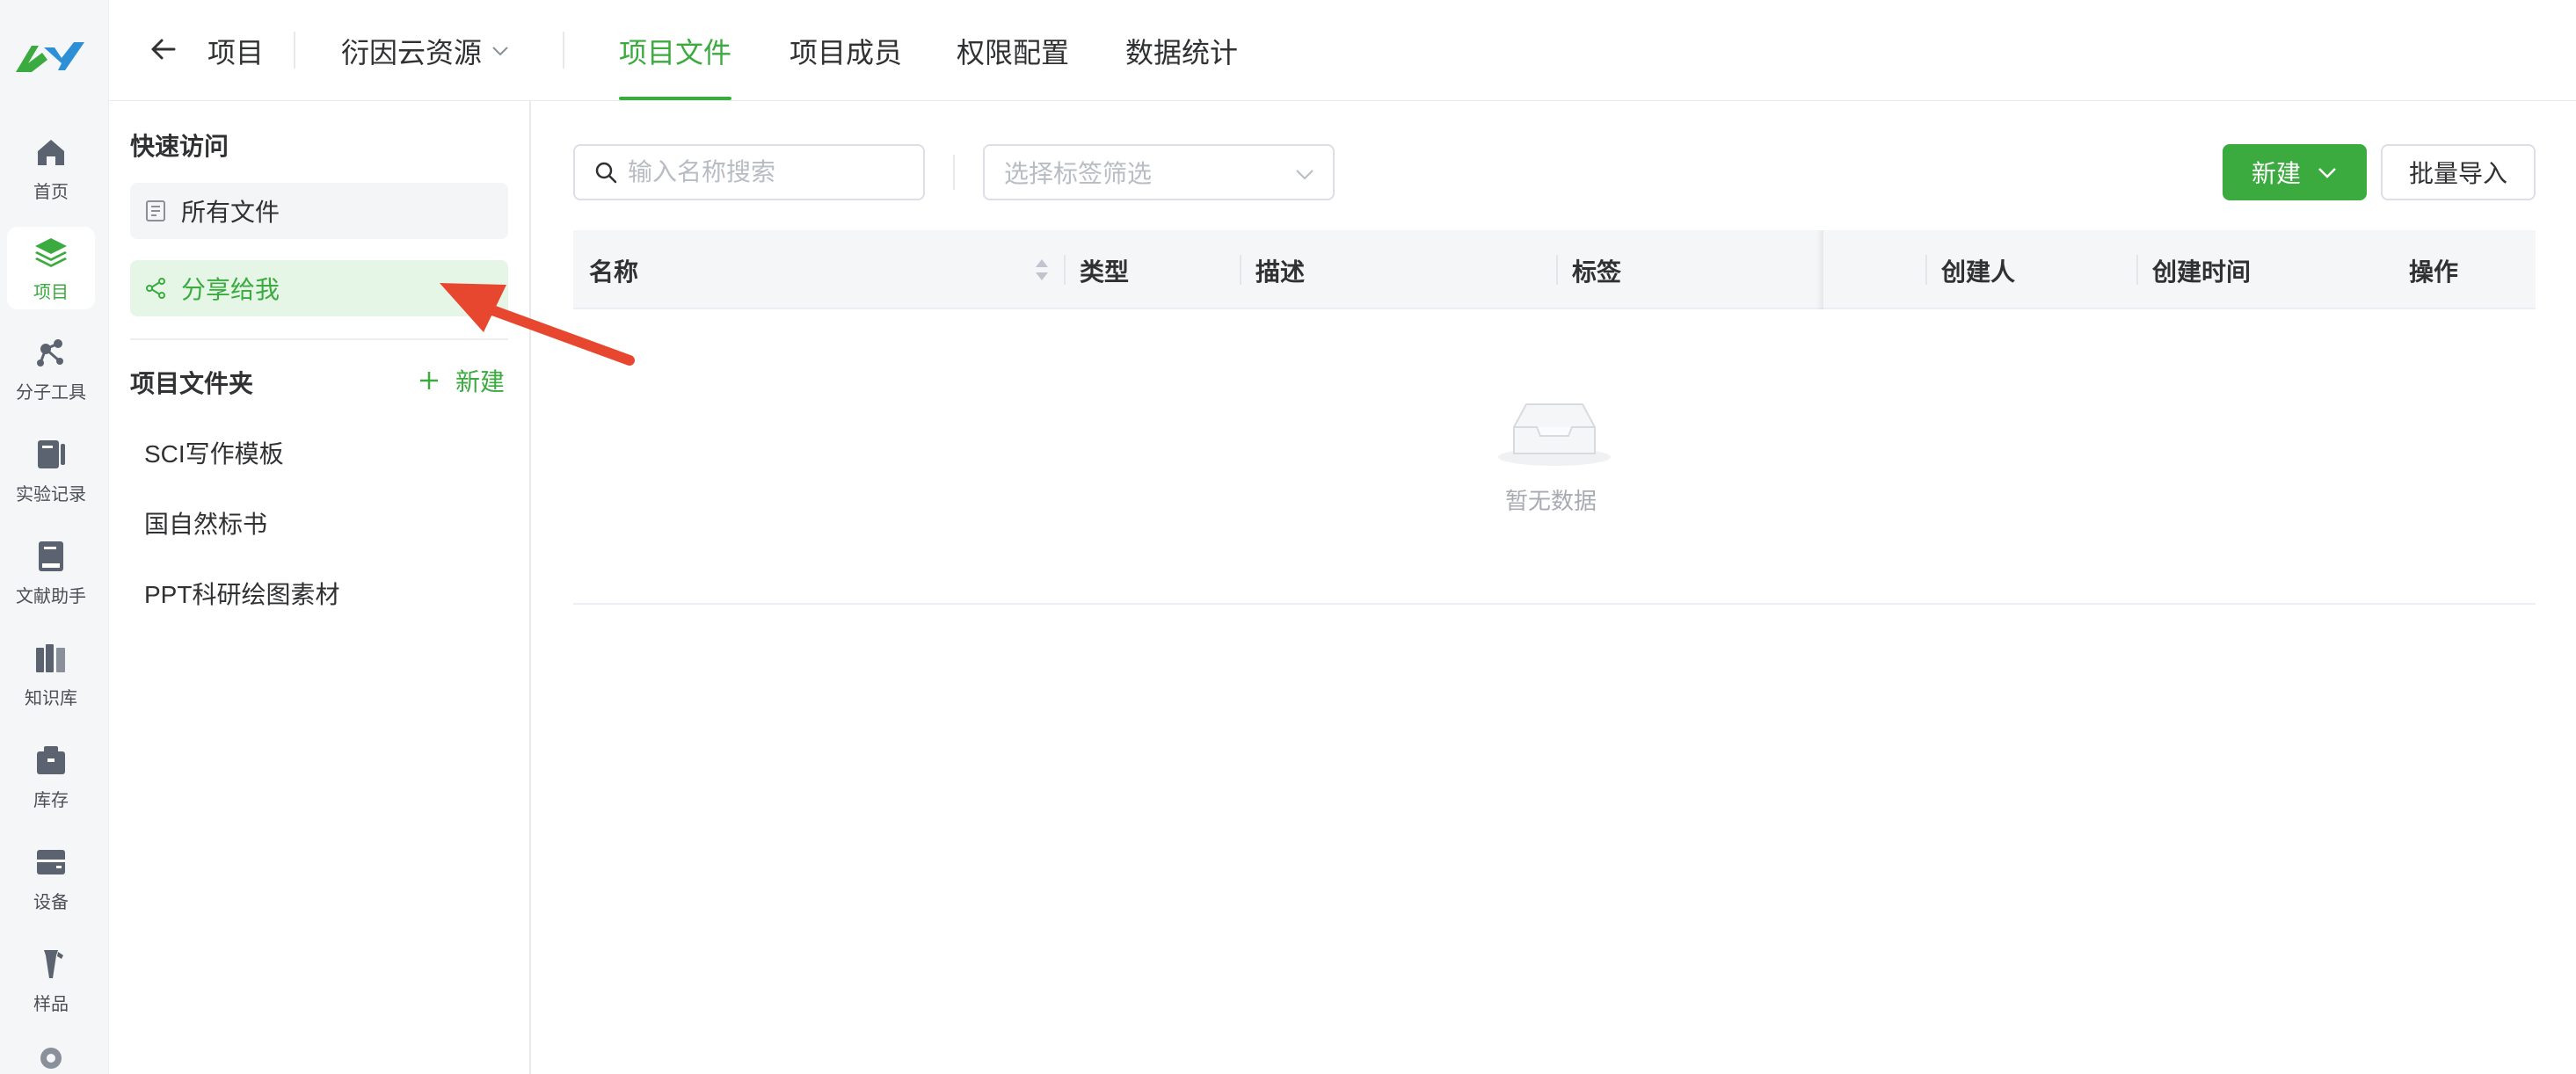 The height and width of the screenshot is (1074, 2576). Describe the element at coordinates (675, 98) in the screenshot. I see `active-tab-indicator` at that location.